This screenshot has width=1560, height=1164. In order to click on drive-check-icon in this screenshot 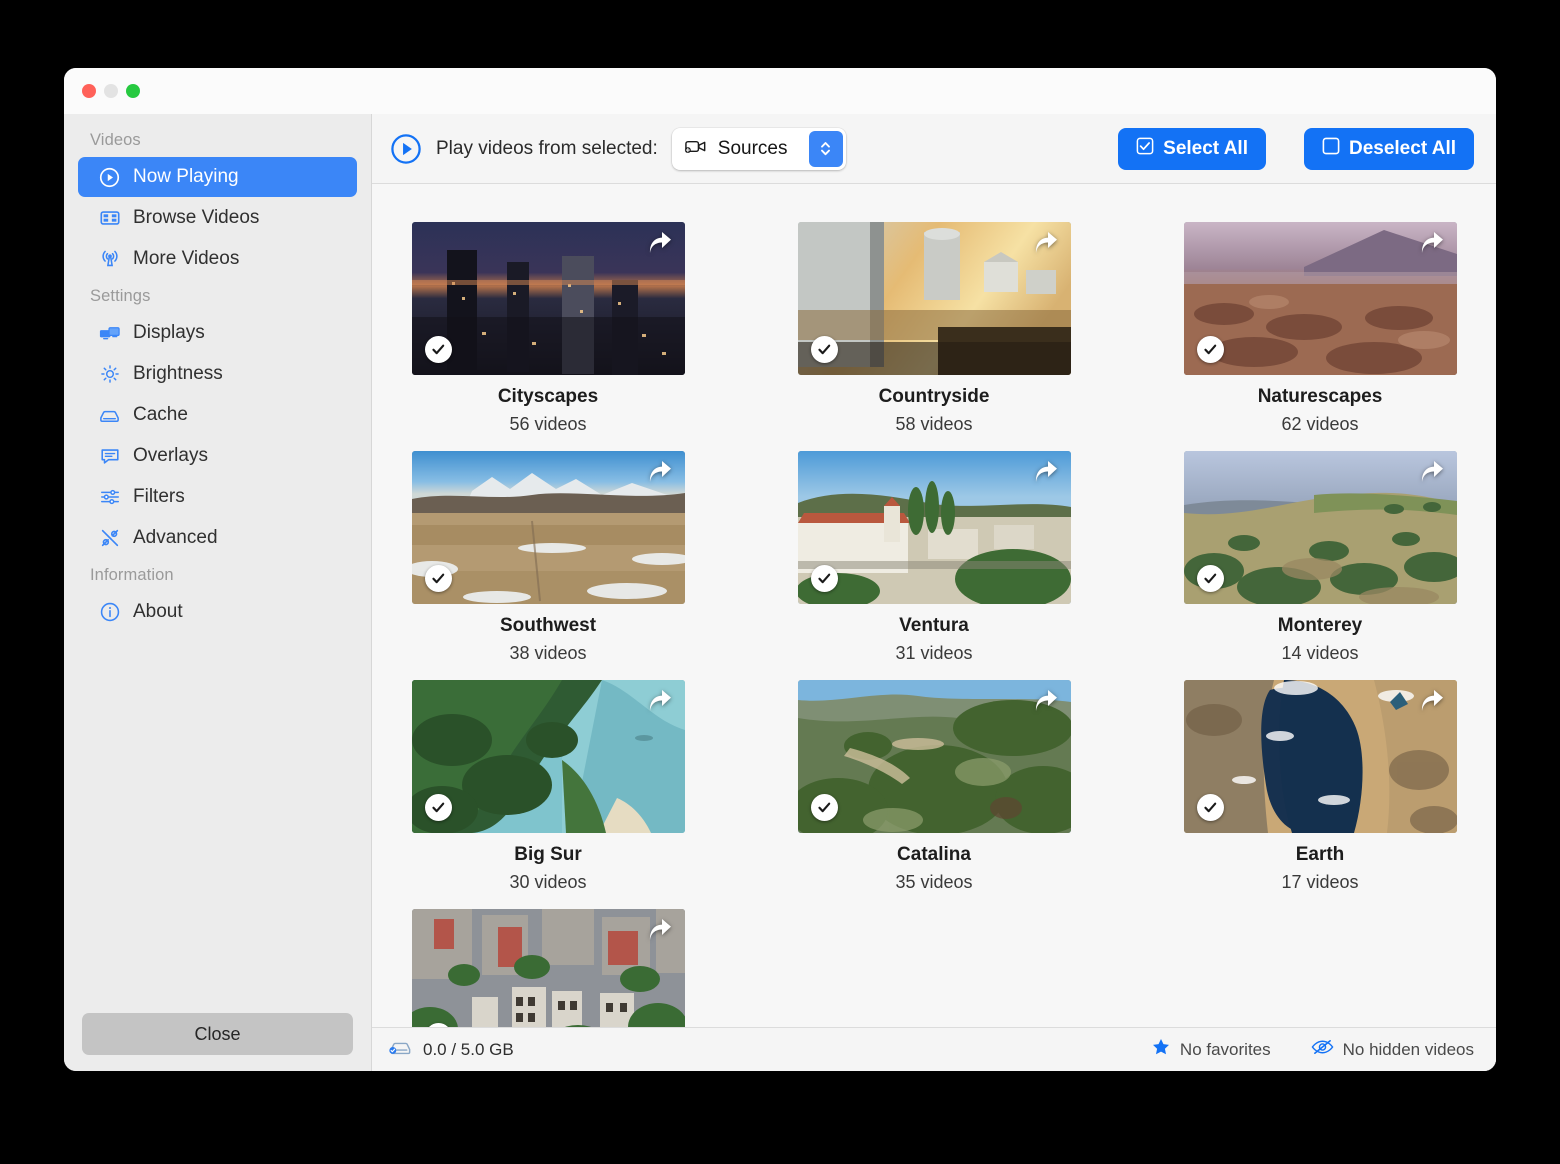, I will do `click(400, 1049)`.